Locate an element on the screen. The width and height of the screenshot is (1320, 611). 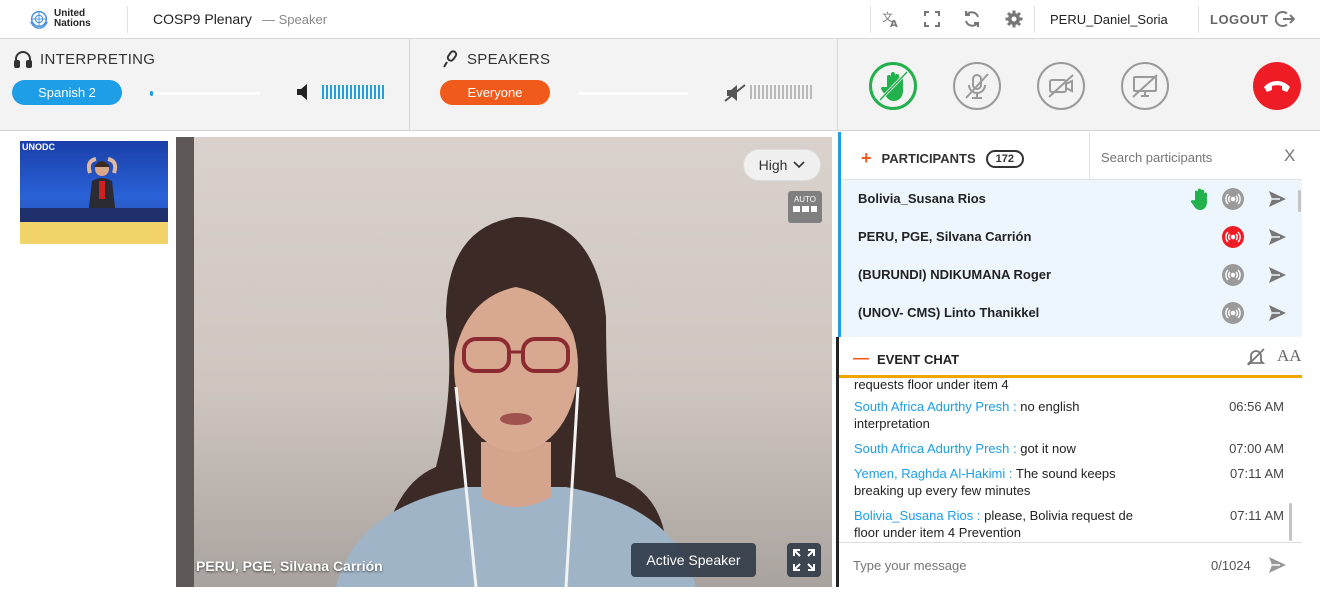
event-role: — Speaker is located at coordinates (295, 19).